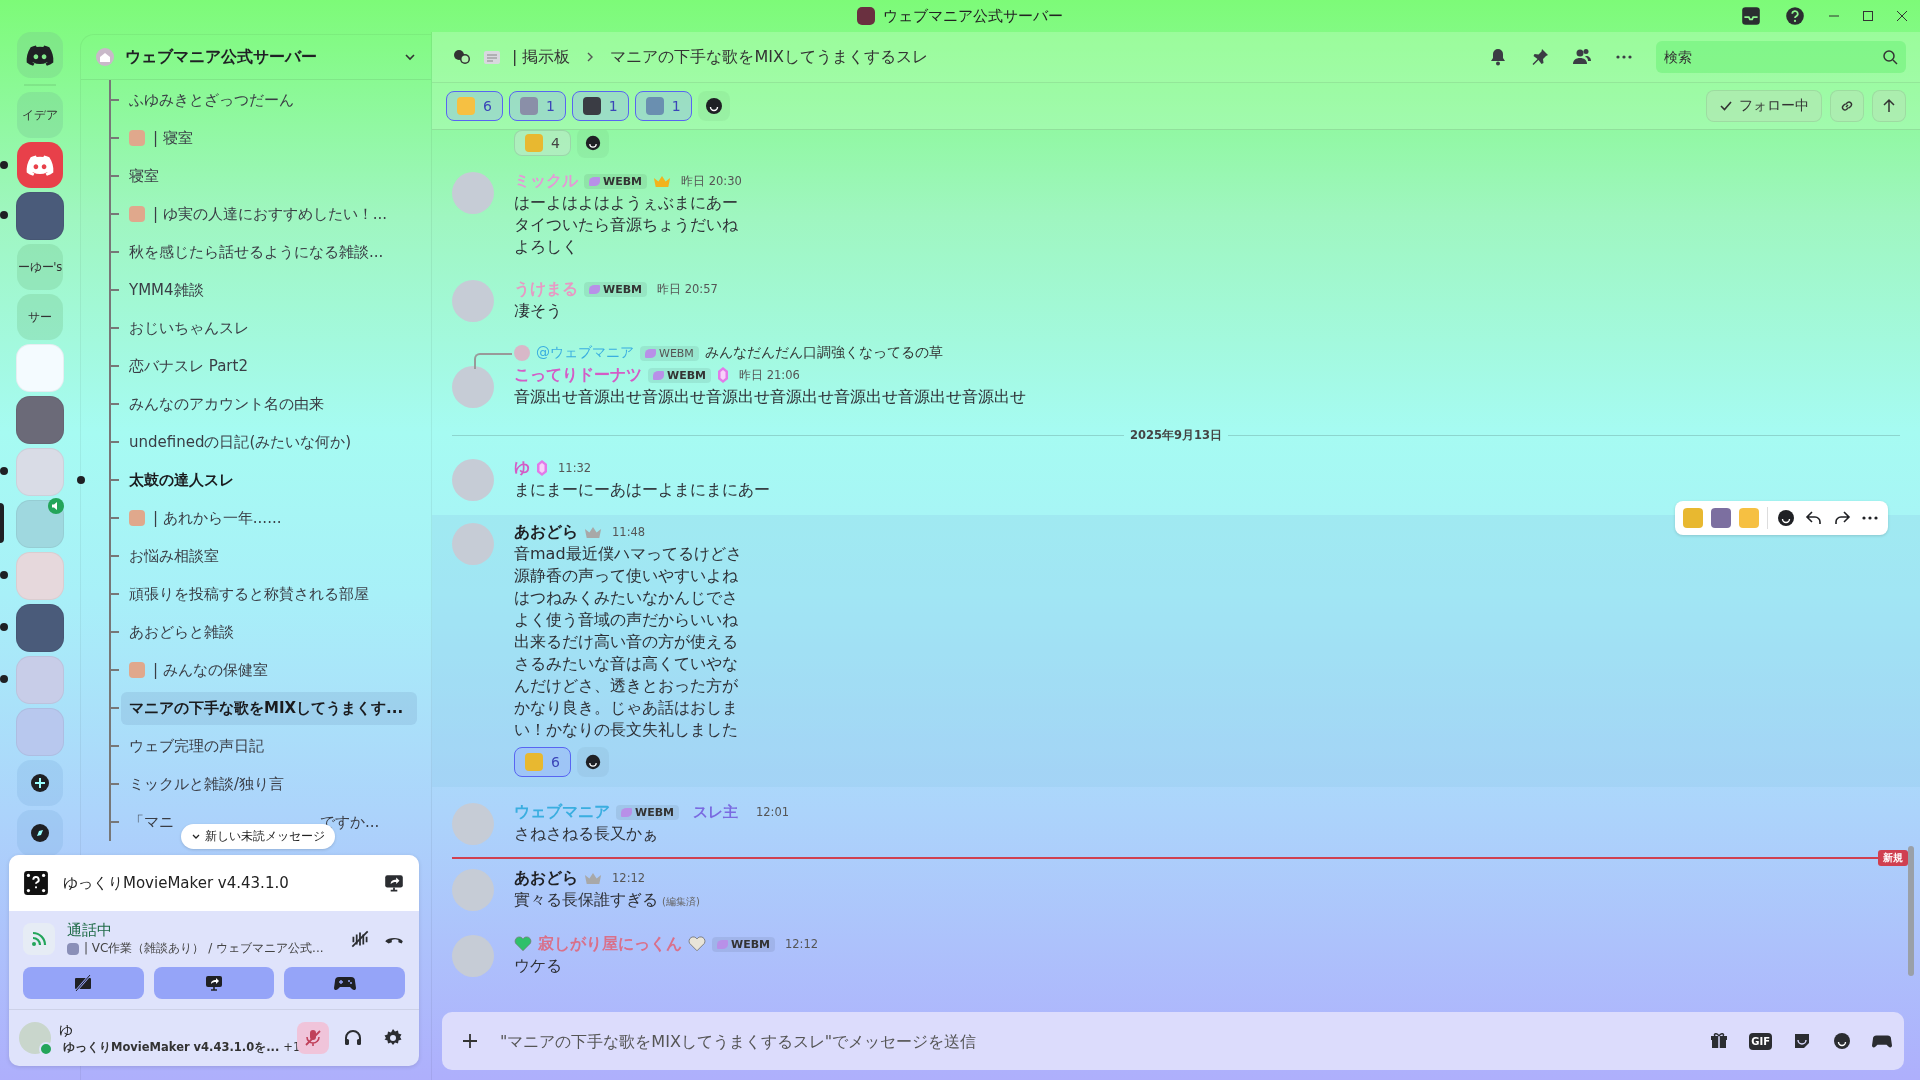 The width and height of the screenshot is (1920, 1080). What do you see at coordinates (269, 480) in the screenshot?
I see `thread-item: 太鼓の達人スレ` at bounding box center [269, 480].